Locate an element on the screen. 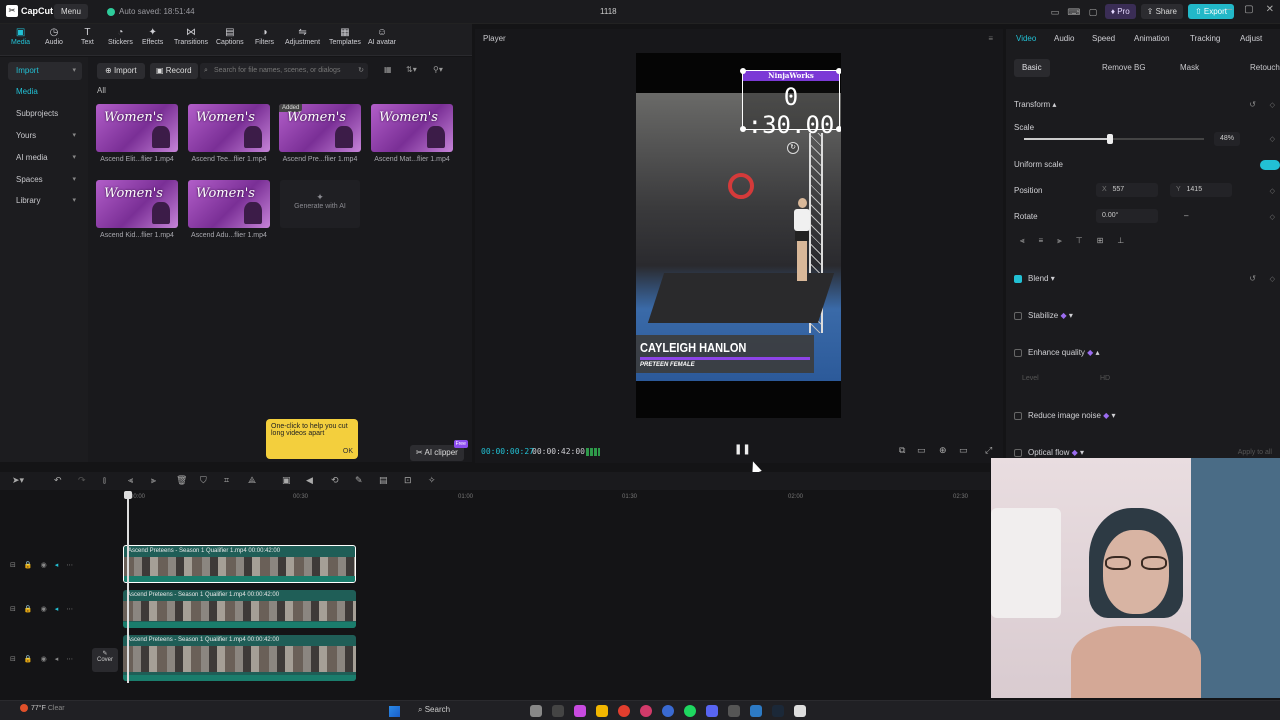  player-menu-icon: ≡ is located at coordinates (990, 38).